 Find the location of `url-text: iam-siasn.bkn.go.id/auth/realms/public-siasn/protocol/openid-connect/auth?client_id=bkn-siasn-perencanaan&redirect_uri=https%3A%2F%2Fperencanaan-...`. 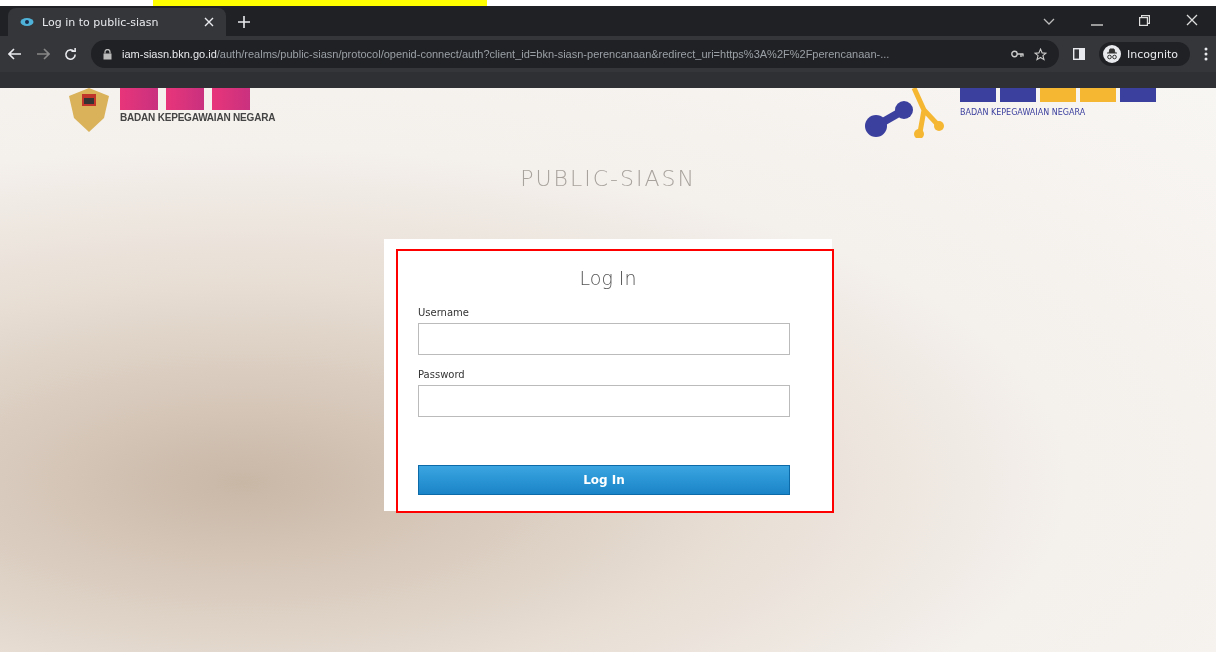

url-text: iam-siasn.bkn.go.id/auth/realms/public-siasn/protocol/openid-connect/auth?client_id=bkn-siasn-perencanaan&redirect_uri=https%3A%2F%2Fperencanaan-... is located at coordinates (506, 54).